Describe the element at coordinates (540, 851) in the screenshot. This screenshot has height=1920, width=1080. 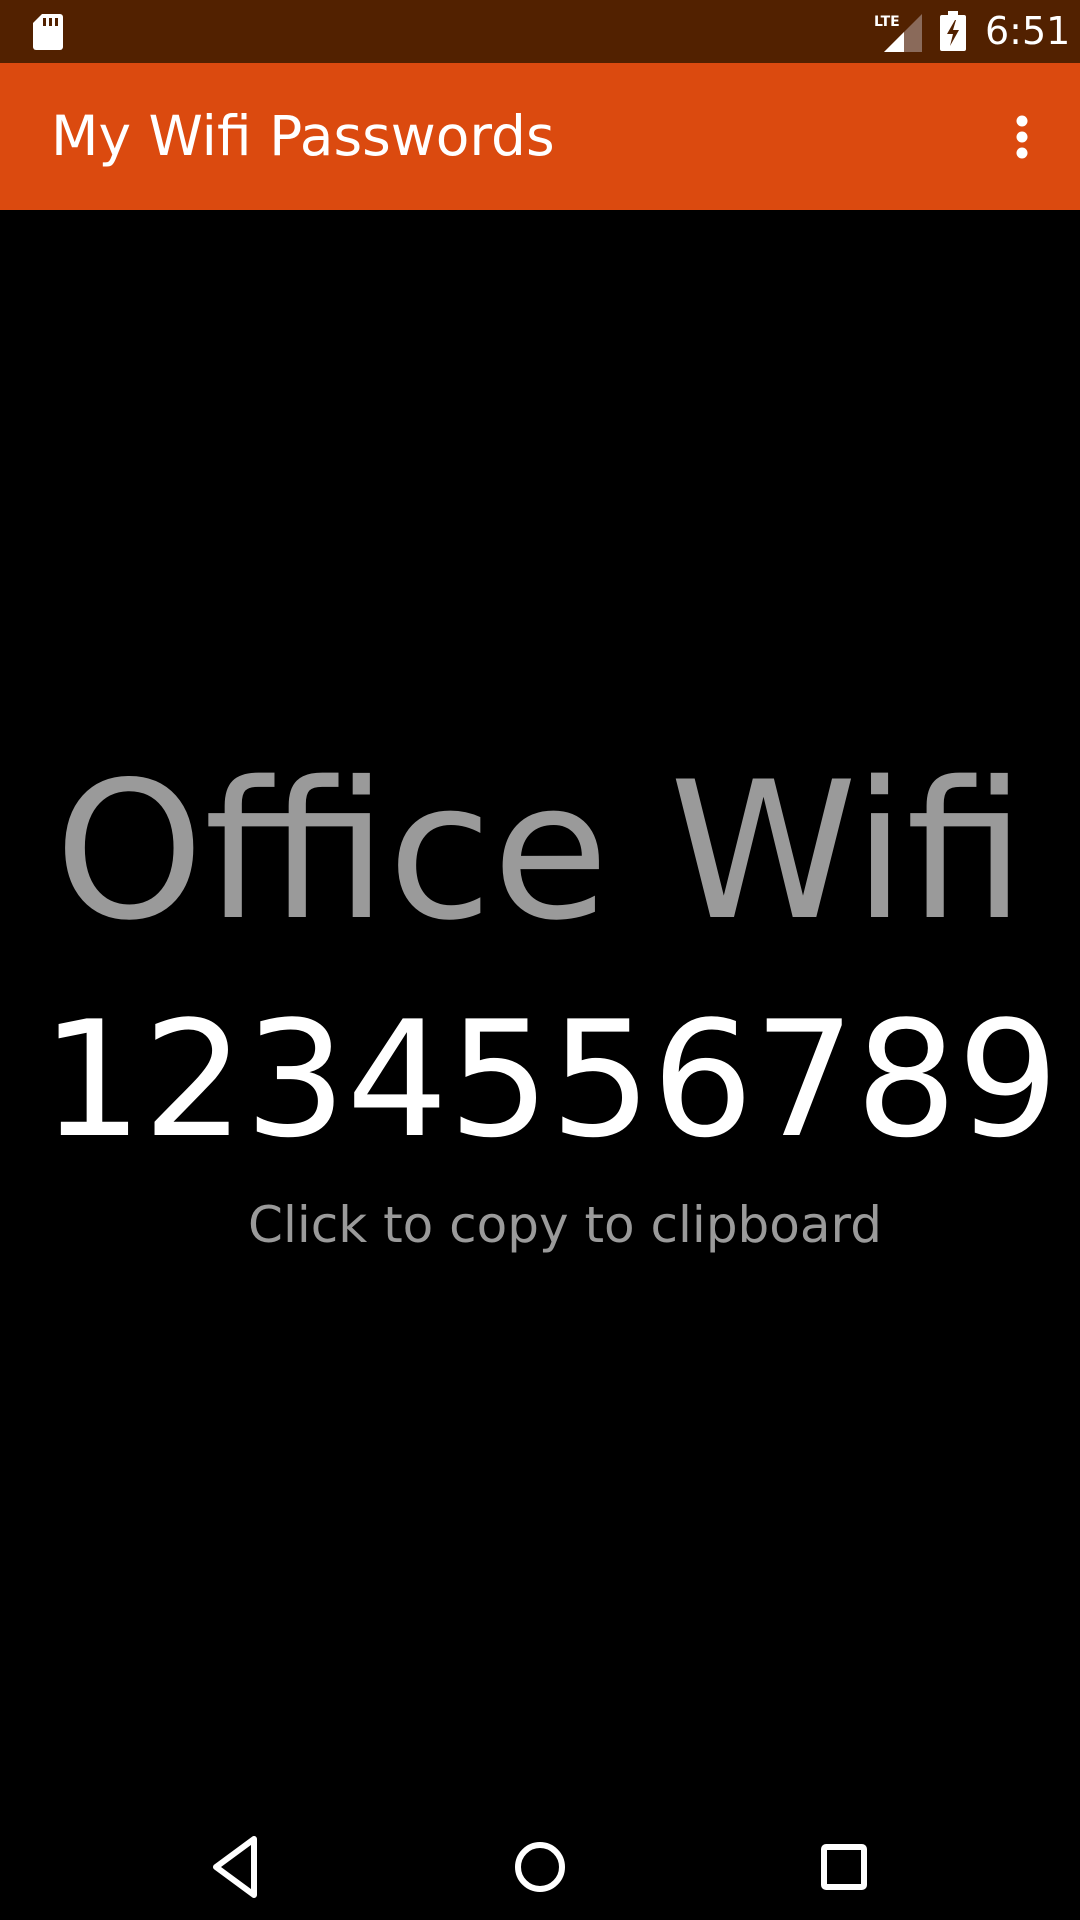
I see `network-name: Office Wifi` at that location.